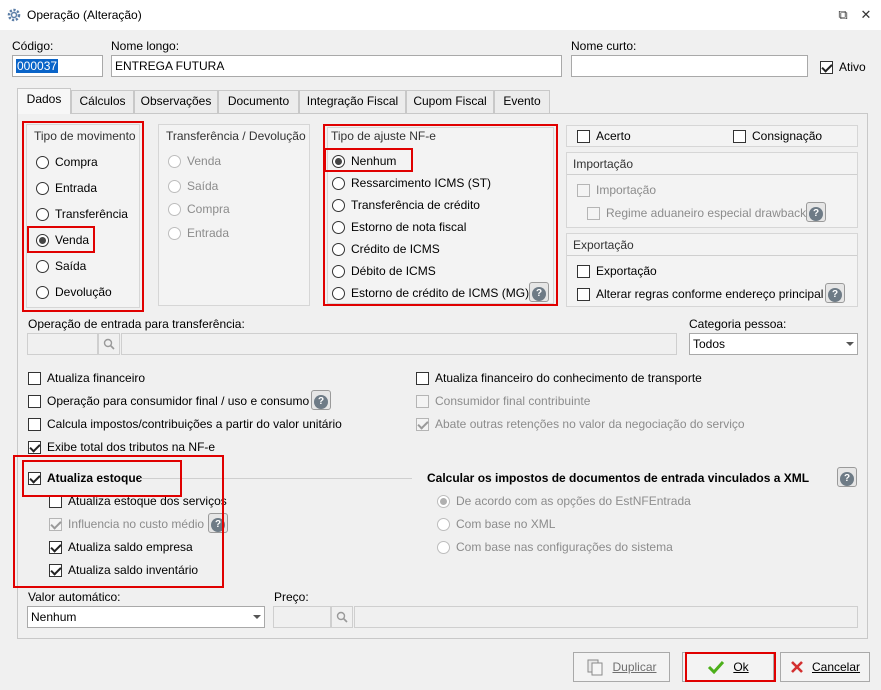 This screenshot has height=690, width=881. Describe the element at coordinates (257, 617) in the screenshot. I see `chevron-down-icon` at that location.